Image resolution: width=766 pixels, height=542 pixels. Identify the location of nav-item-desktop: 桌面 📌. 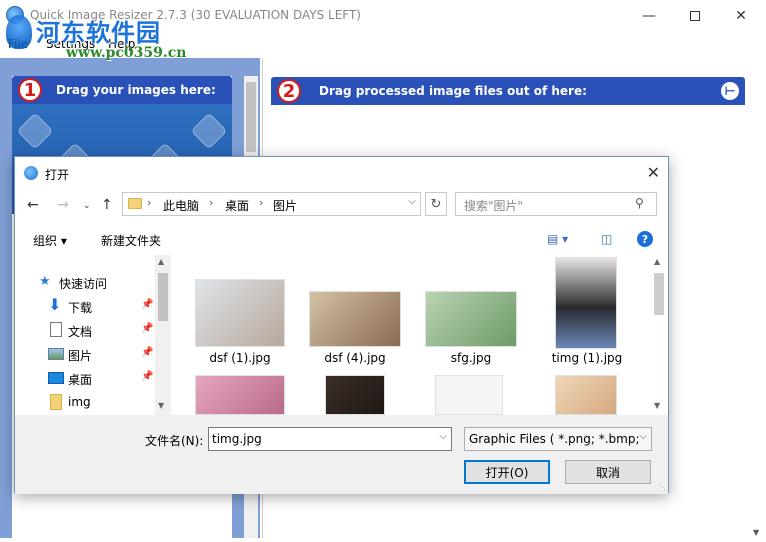
(85, 378).